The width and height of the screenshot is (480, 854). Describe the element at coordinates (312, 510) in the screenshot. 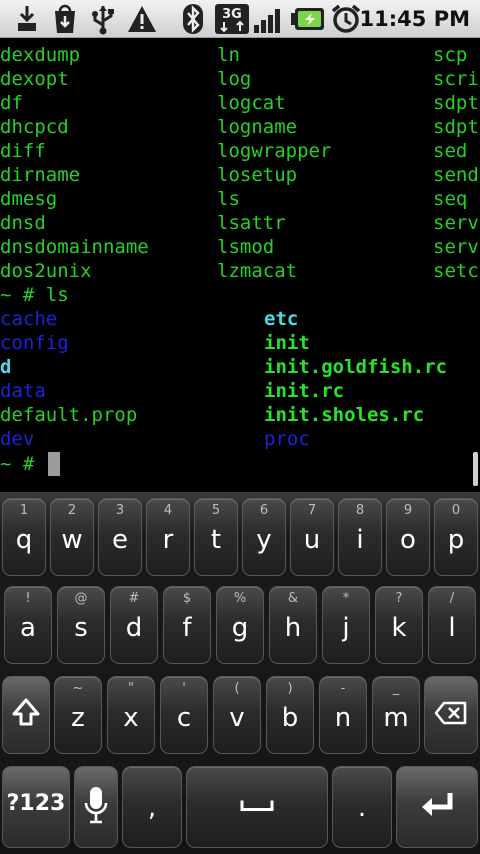

I see `key-hint: 7` at that location.